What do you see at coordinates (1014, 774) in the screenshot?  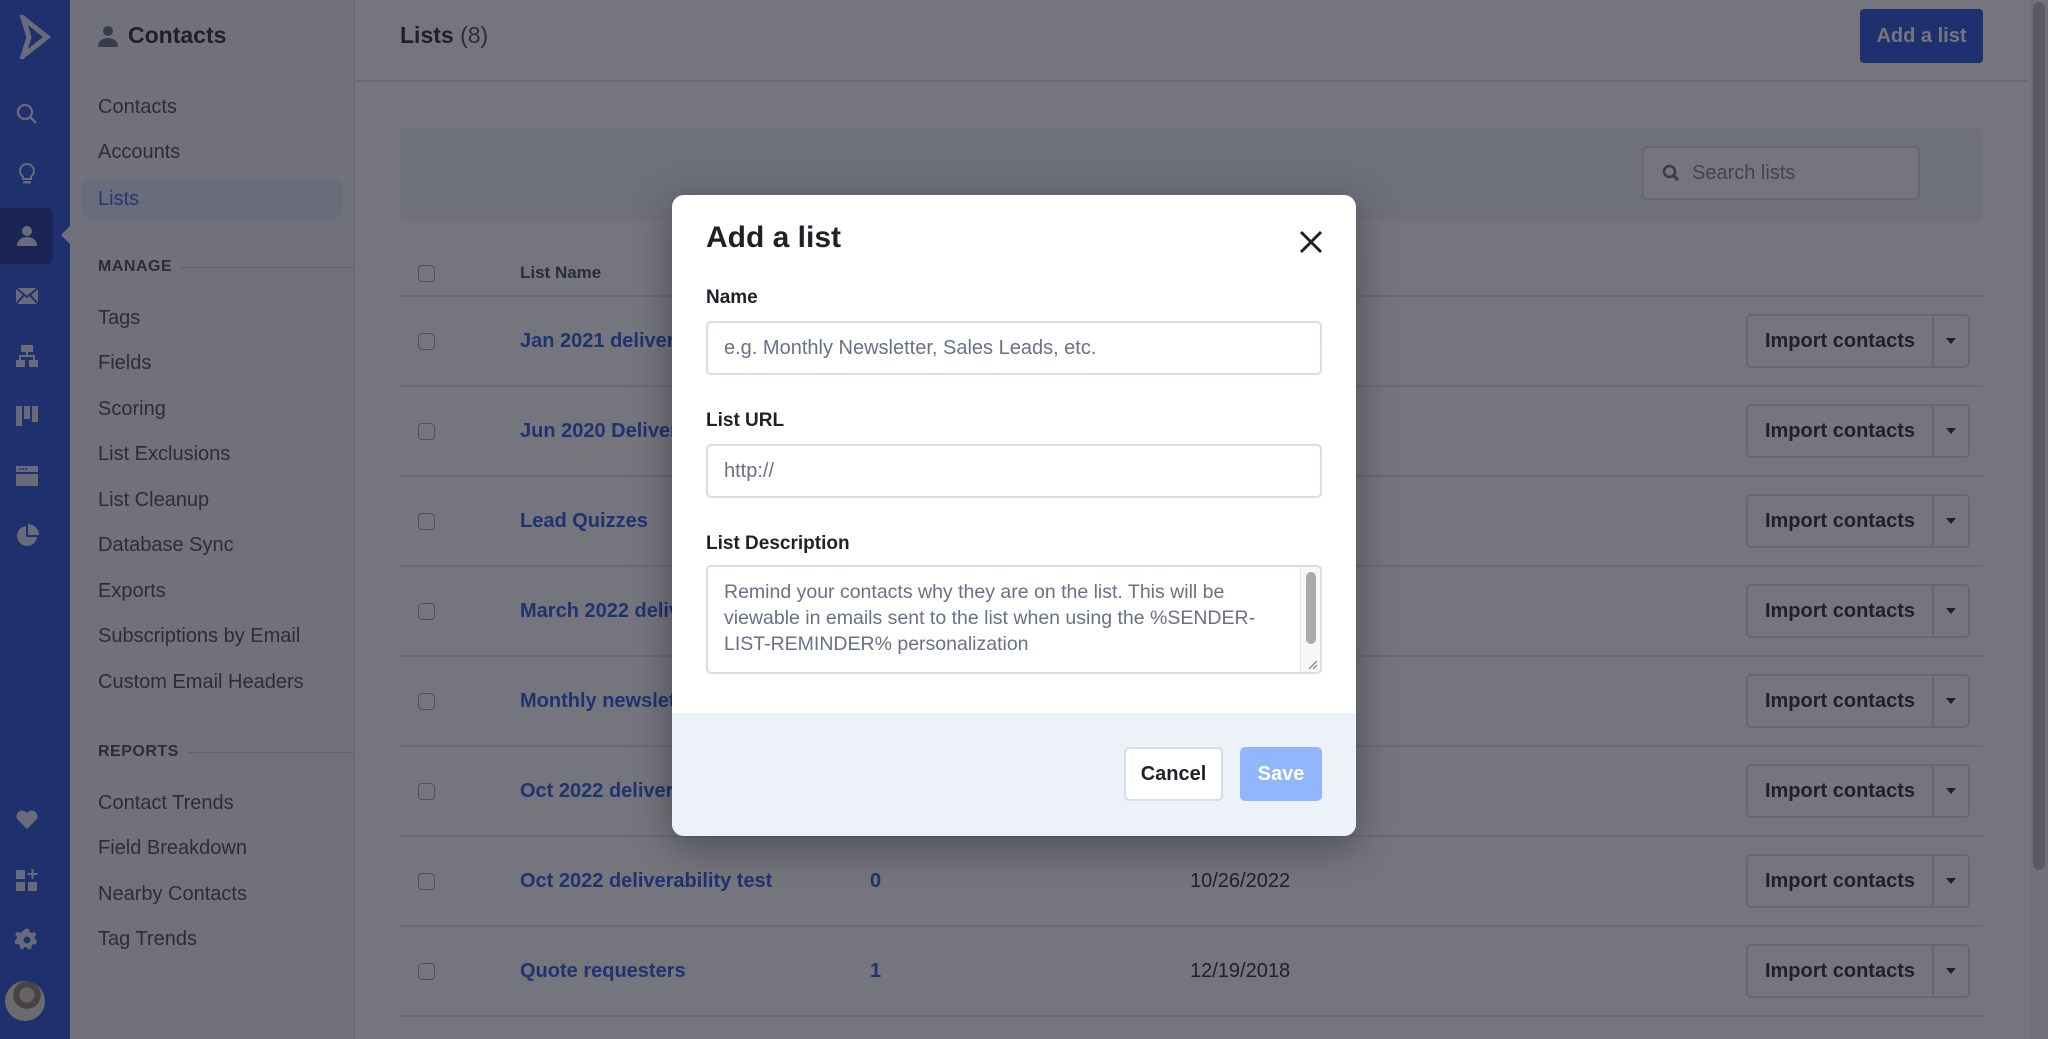 I see `modal-footer: Cancel Save` at bounding box center [1014, 774].